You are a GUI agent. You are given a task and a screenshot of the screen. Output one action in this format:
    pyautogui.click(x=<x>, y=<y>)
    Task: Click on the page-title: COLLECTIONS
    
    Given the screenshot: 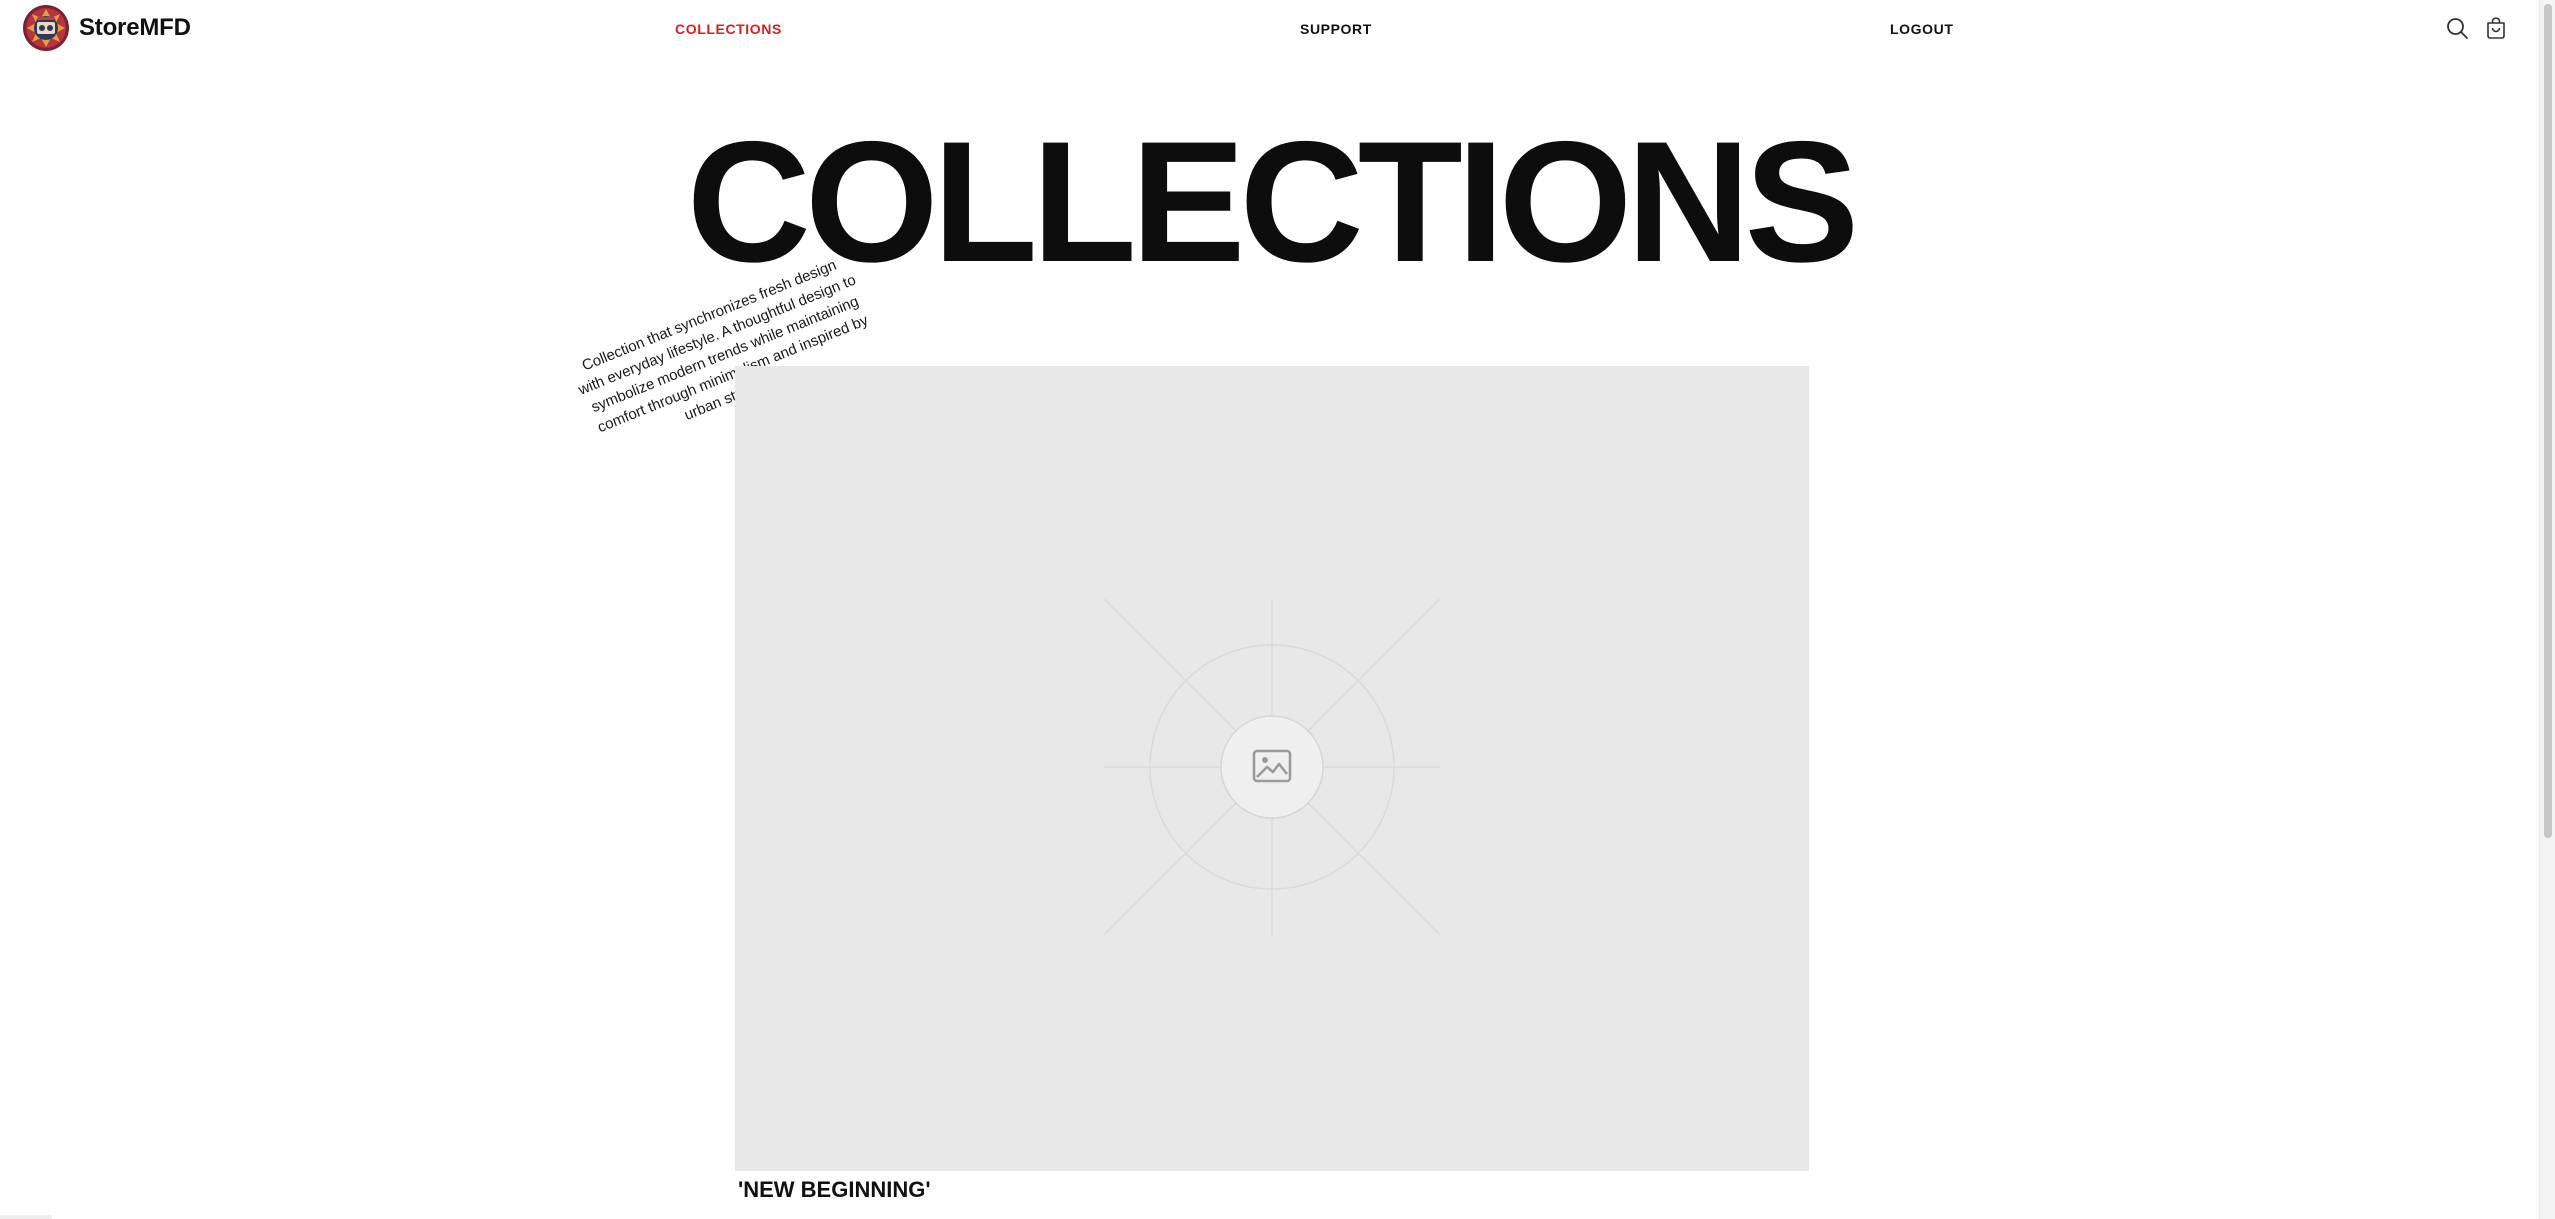 What is the action you would take?
    pyautogui.click(x=1273, y=202)
    